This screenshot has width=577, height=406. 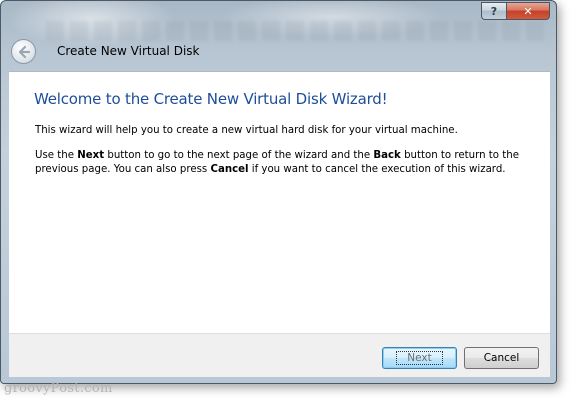 I want to click on back-arrow-icon, so click(x=24, y=51).